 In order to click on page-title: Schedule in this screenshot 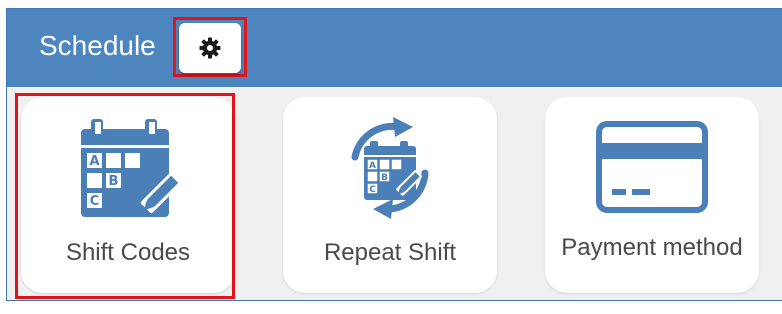, I will do `click(97, 45)`.